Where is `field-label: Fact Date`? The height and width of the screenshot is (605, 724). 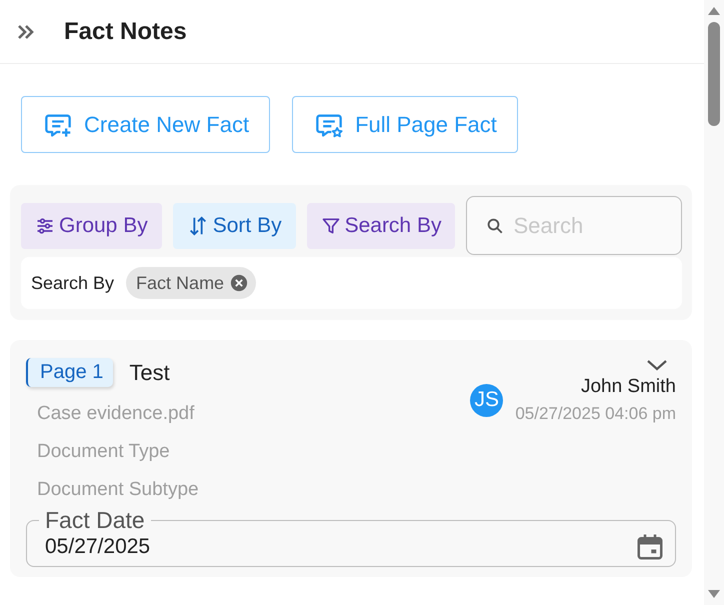 field-label: Fact Date is located at coordinates (95, 520).